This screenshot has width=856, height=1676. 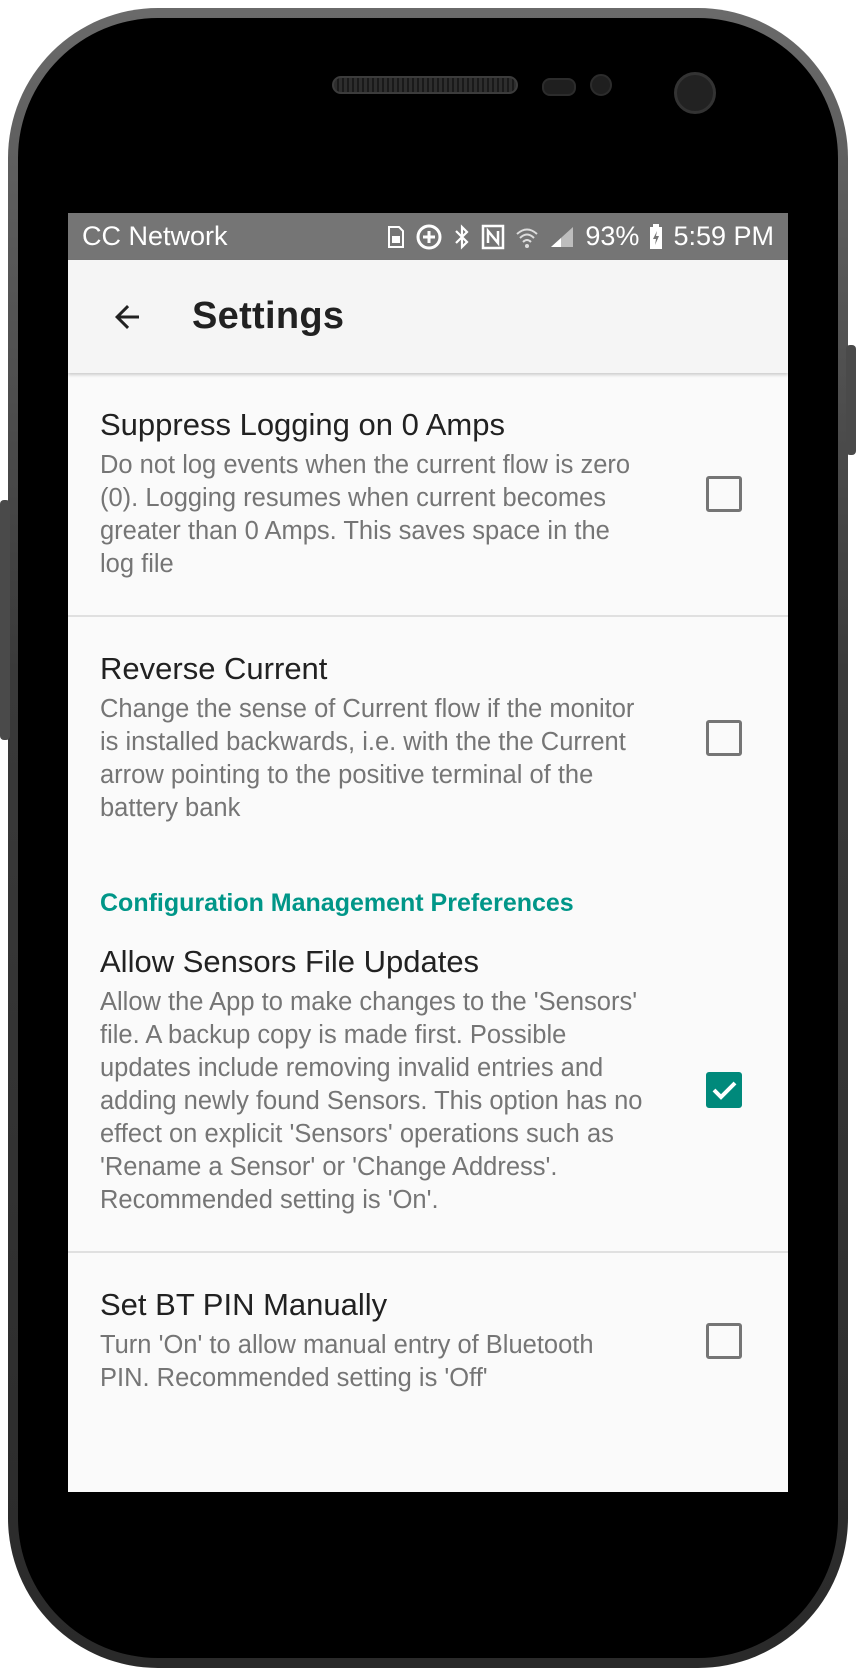 I want to click on battery-charging-icon, so click(x=656, y=236).